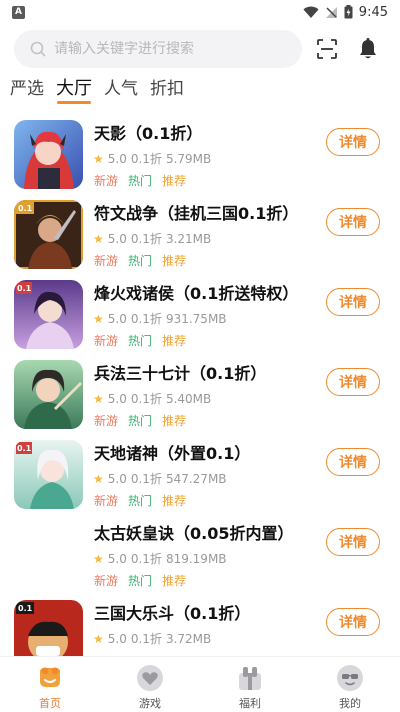 Image resolution: width=400 pixels, height=712 pixels. I want to click on app-notification-icon: A, so click(18, 12).